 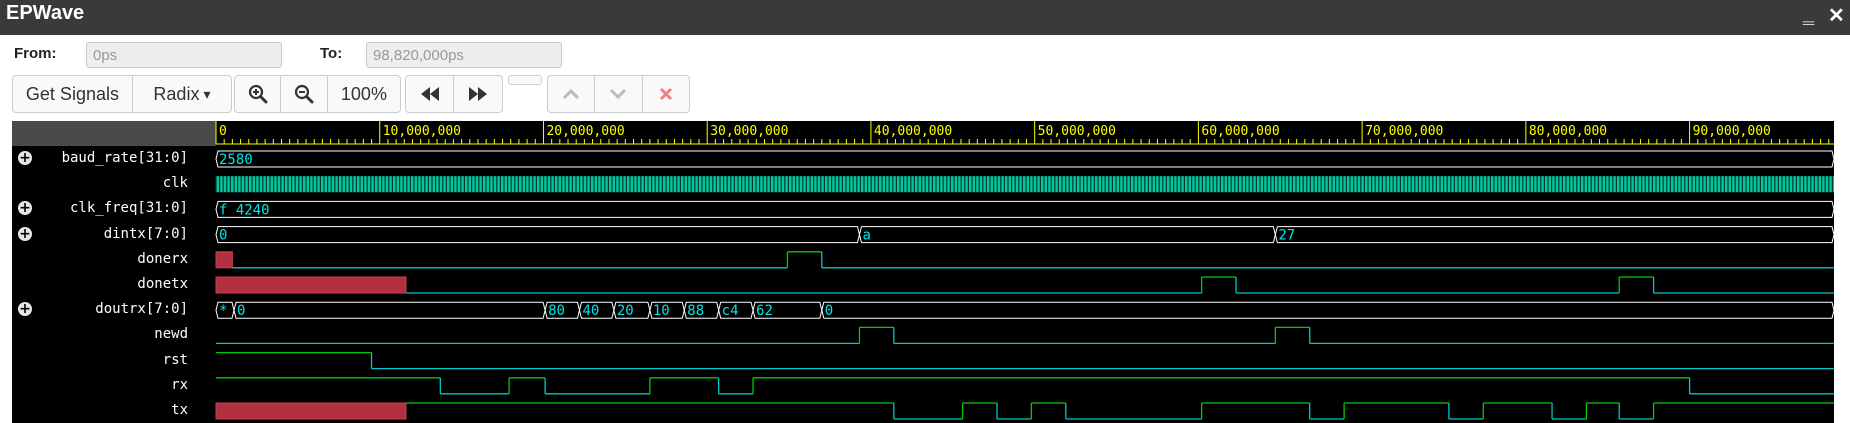 What do you see at coordinates (422, 131) in the screenshot?
I see `ruler-tick-label: 10,000,000` at bounding box center [422, 131].